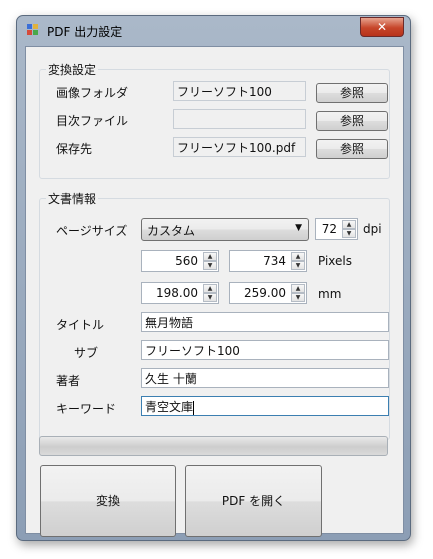 Image resolution: width=433 pixels, height=559 pixels. What do you see at coordinates (382, 27) in the screenshot?
I see `close-button: ✕` at bounding box center [382, 27].